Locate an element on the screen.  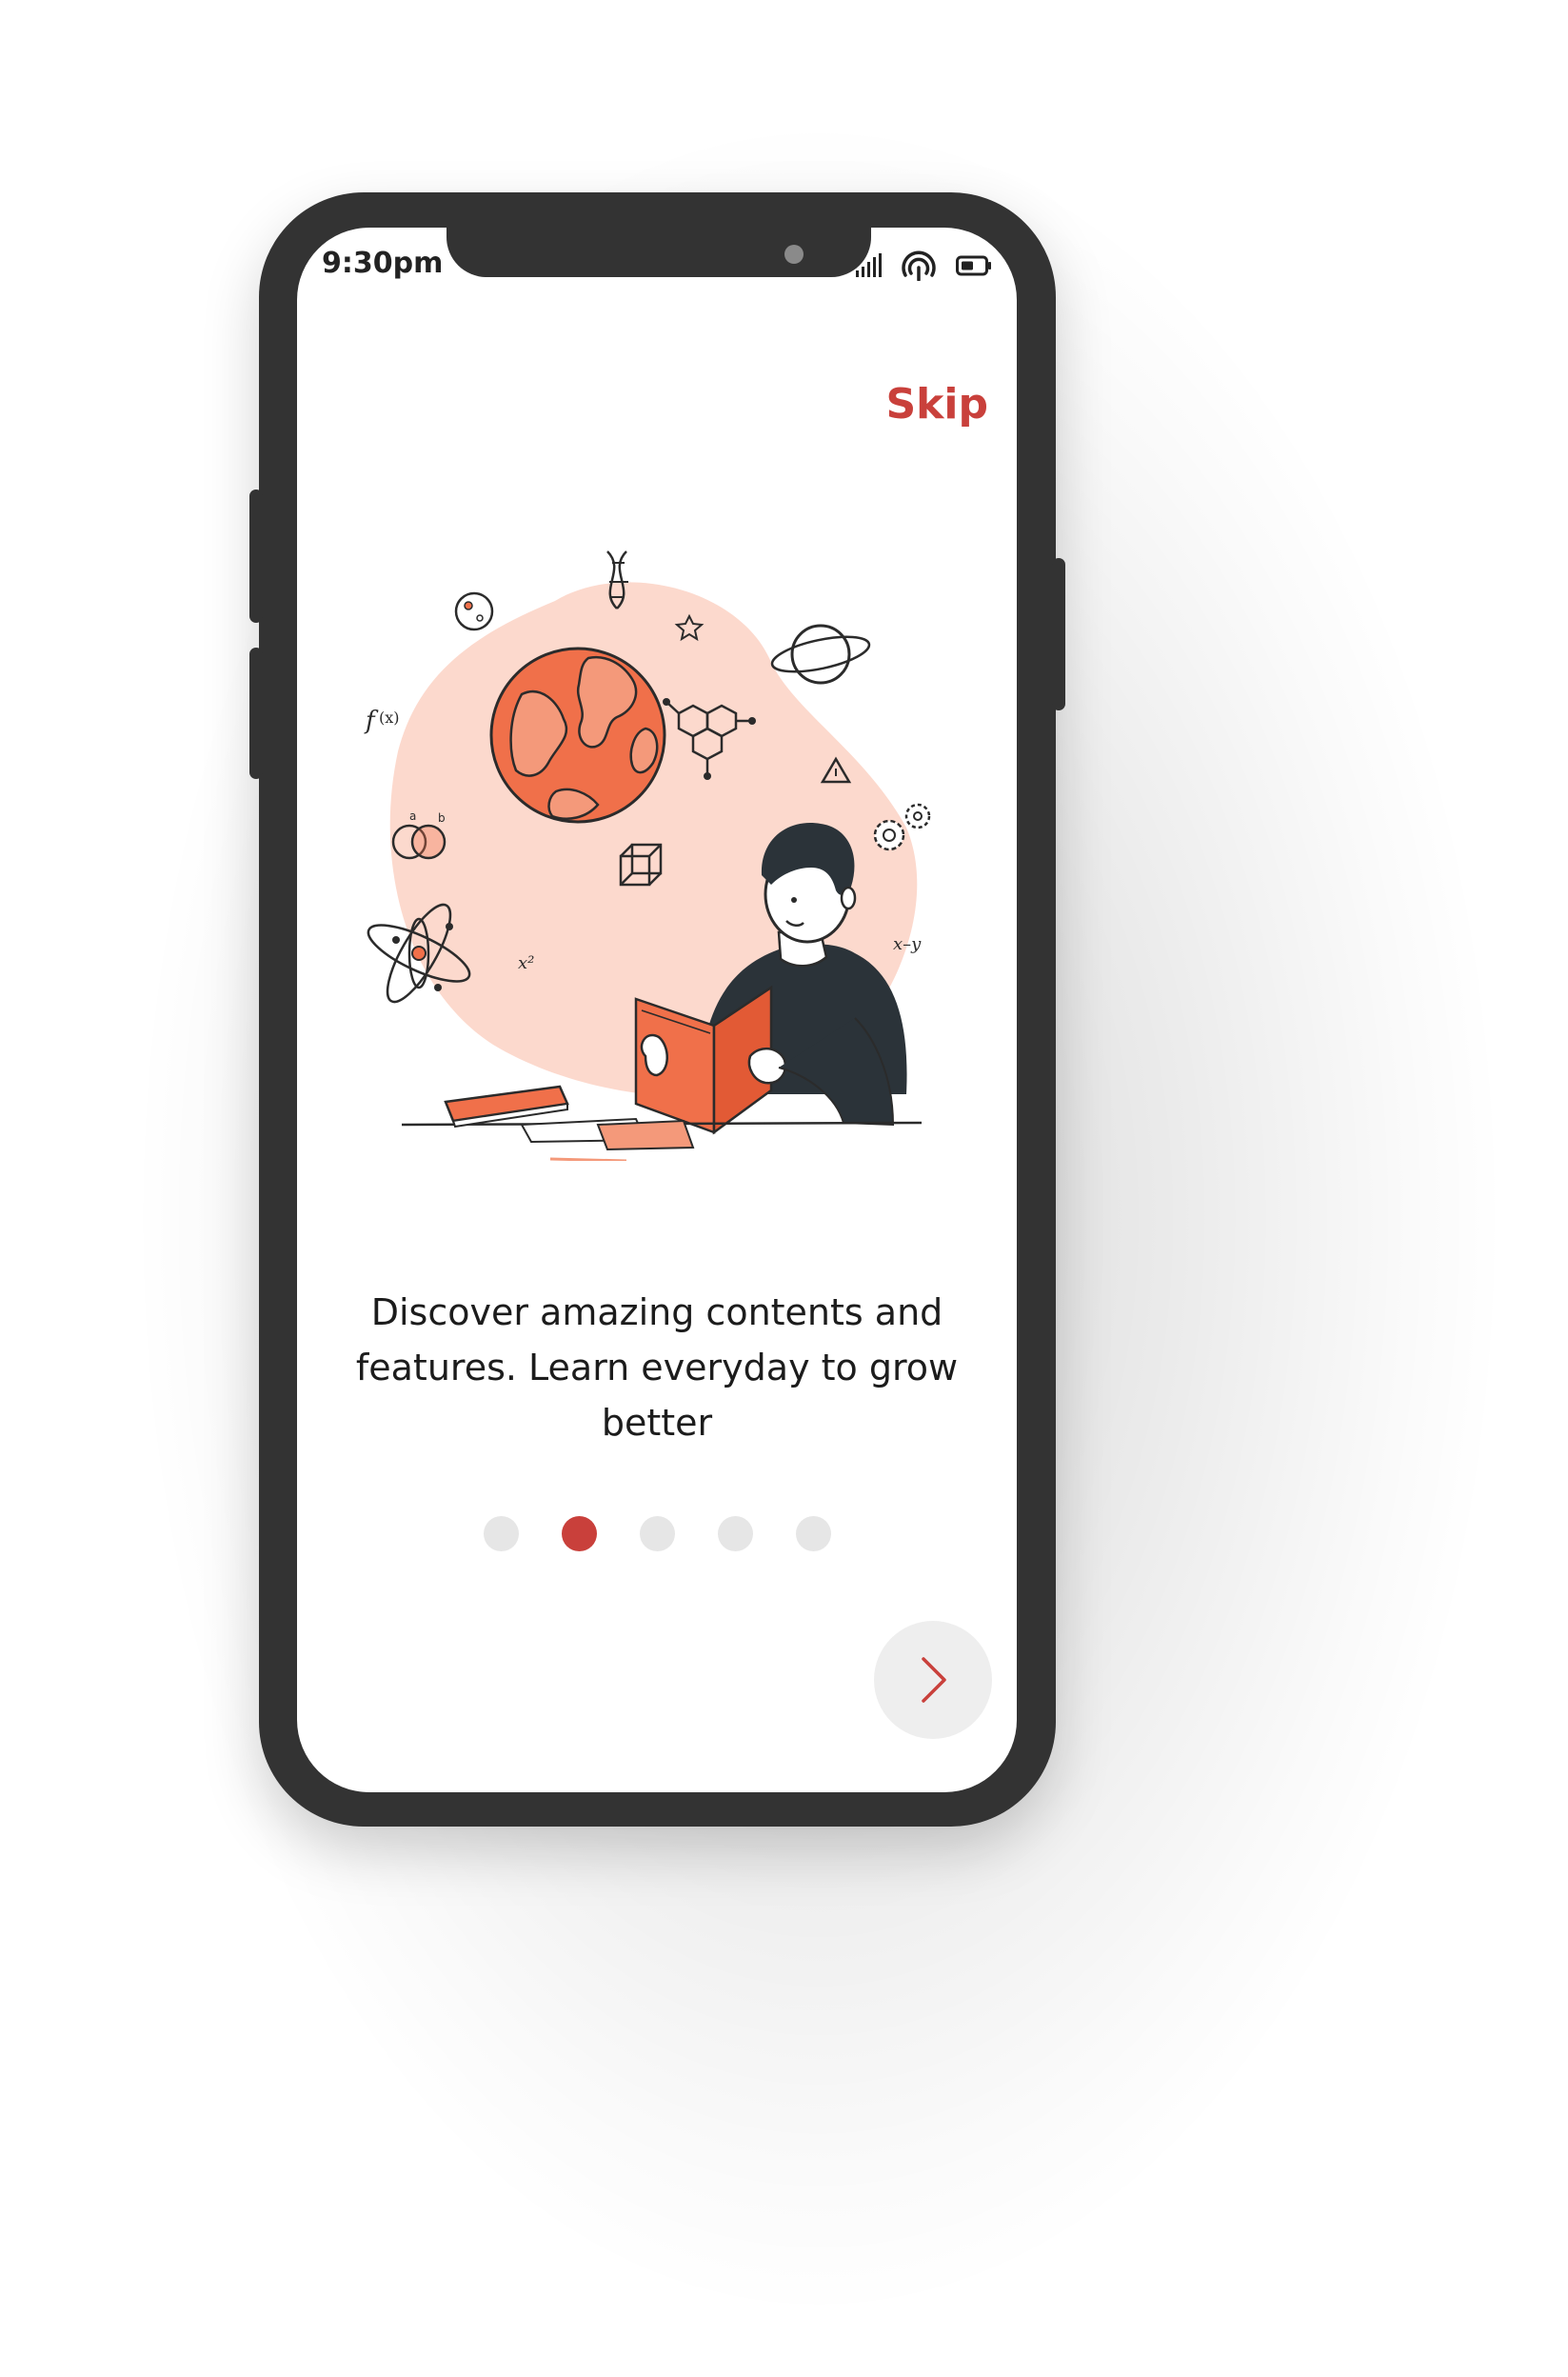
volume-up-button is located at coordinates (256, 556).